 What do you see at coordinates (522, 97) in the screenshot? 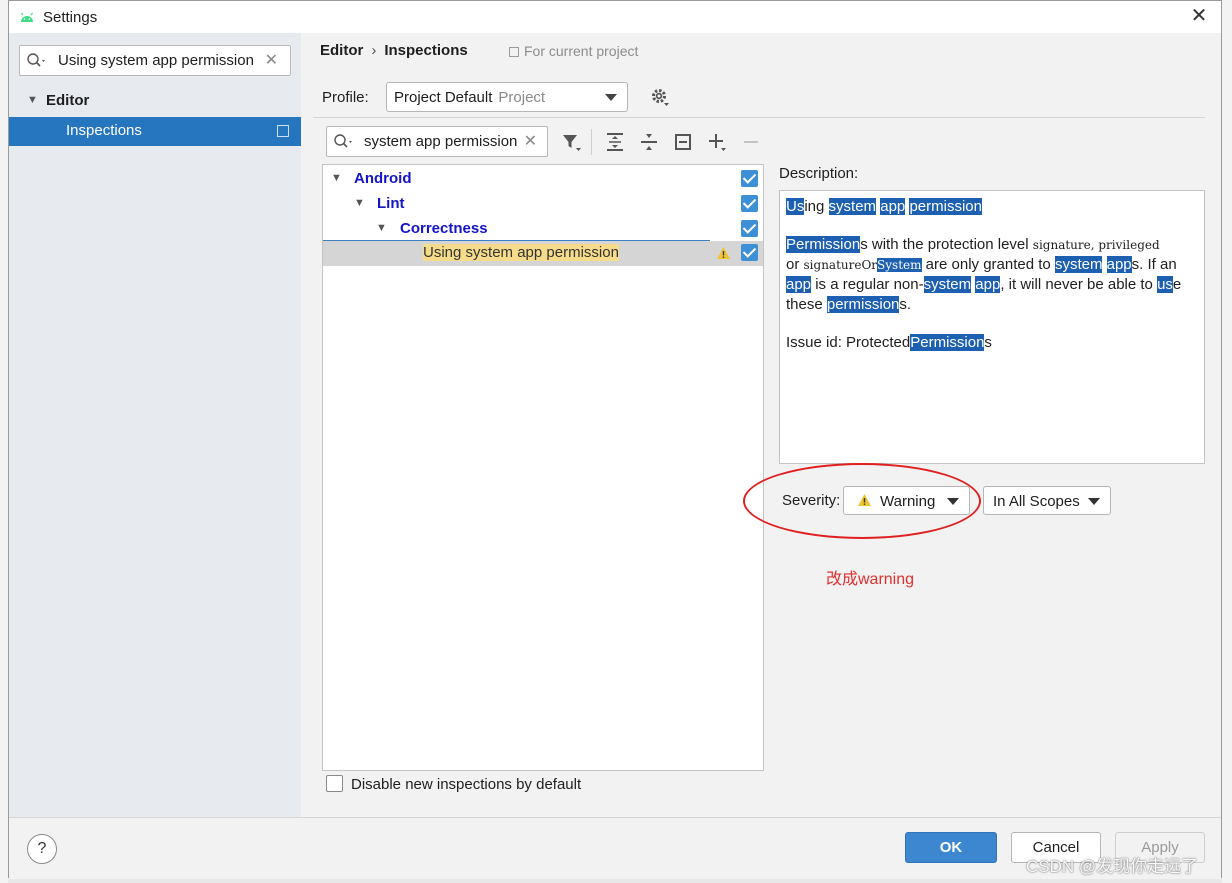
I see `profile-type: Project` at bounding box center [522, 97].